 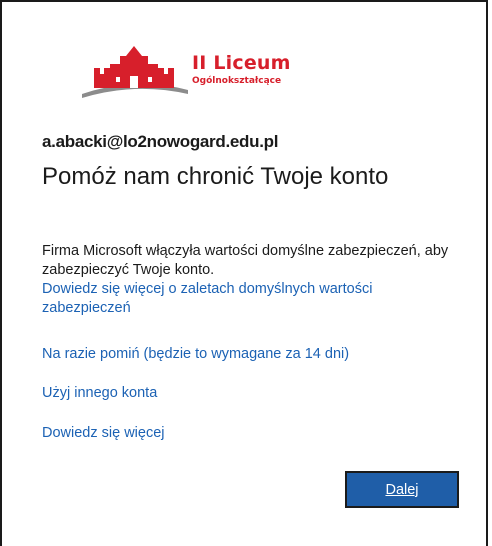 I want to click on page-title: Pomóż nam chronić Twoje konto, so click(x=215, y=176).